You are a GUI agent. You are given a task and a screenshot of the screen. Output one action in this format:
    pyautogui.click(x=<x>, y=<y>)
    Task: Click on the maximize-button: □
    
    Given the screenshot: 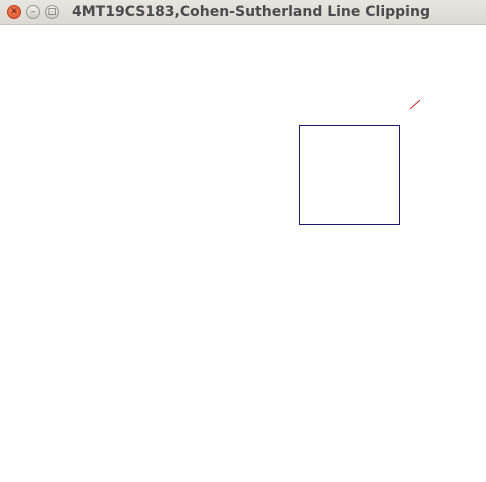 What is the action you would take?
    pyautogui.click(x=52, y=12)
    